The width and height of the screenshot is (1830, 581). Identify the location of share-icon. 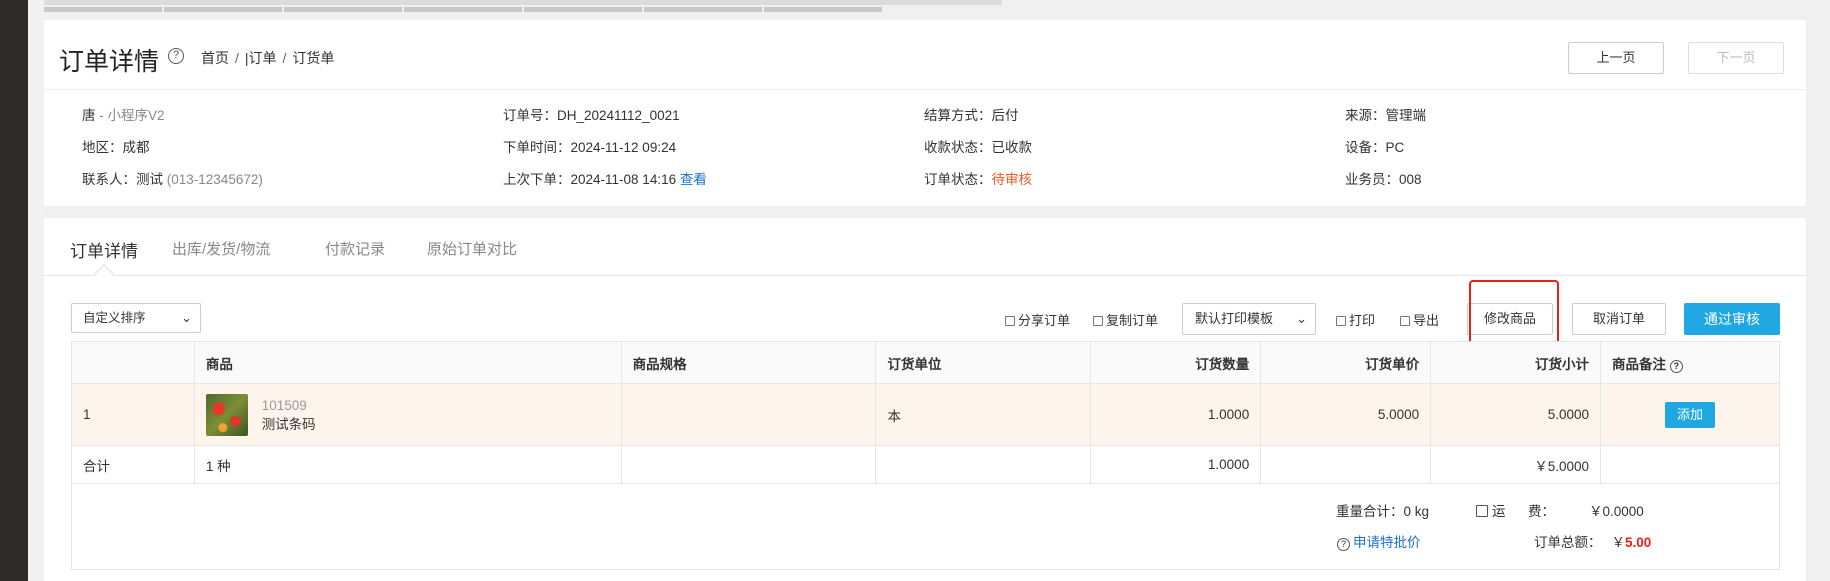
(1010, 321).